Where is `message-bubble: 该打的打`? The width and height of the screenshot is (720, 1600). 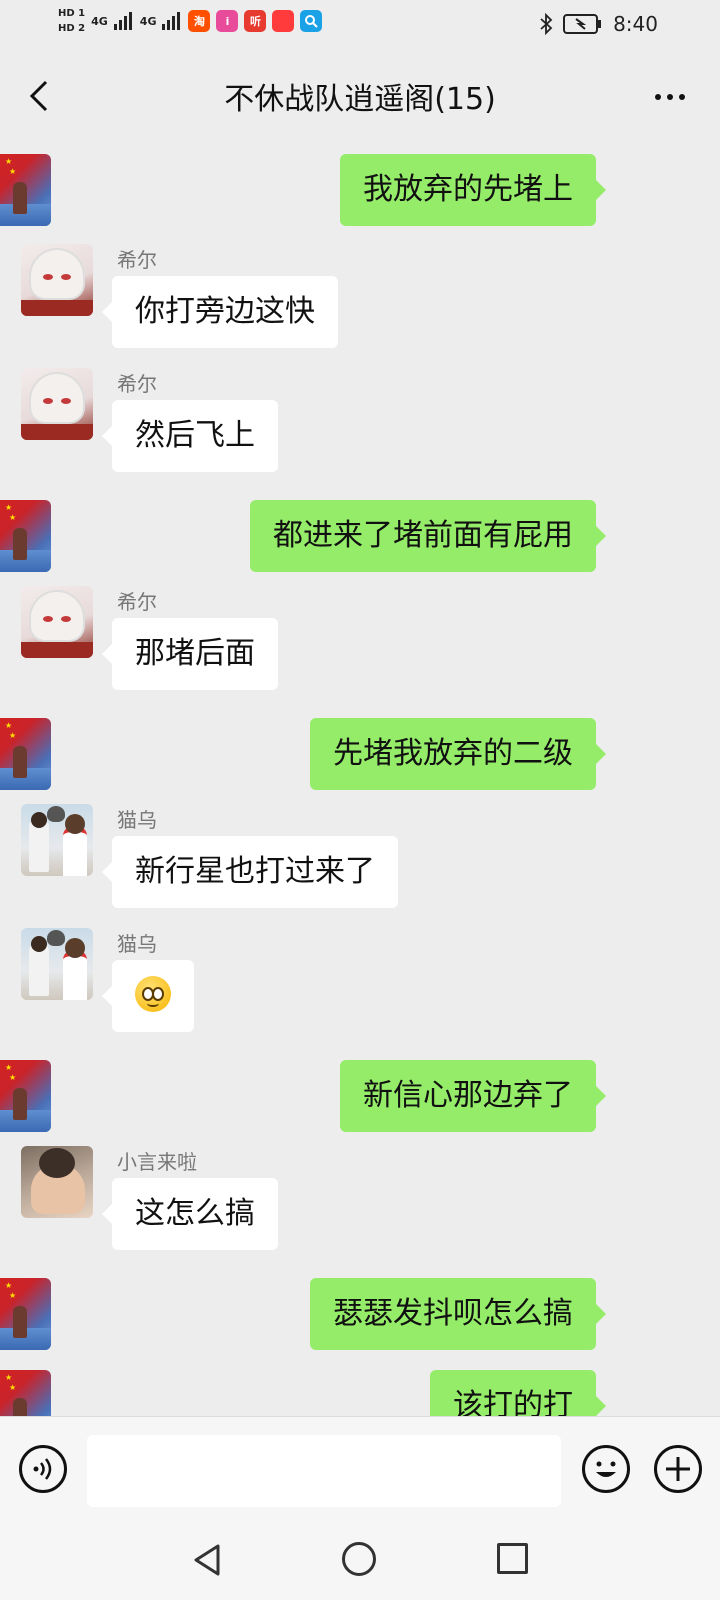
message-bubble: 该打的打 is located at coordinates (518, 1393).